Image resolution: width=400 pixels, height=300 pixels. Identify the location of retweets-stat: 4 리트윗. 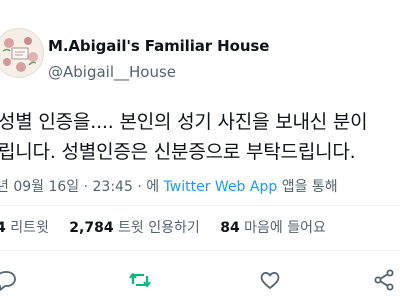
(24, 228).